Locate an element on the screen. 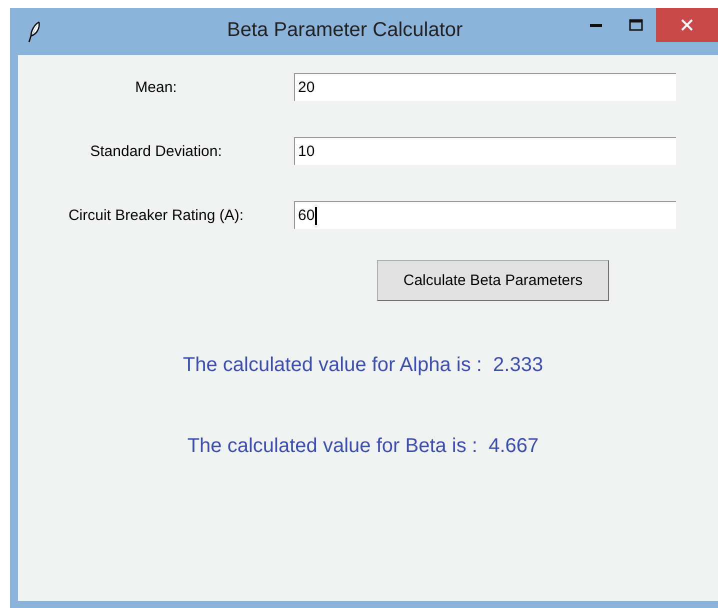 The image size is (718, 608). window-title: Beta Parameter Calculator is located at coordinates (345, 30).